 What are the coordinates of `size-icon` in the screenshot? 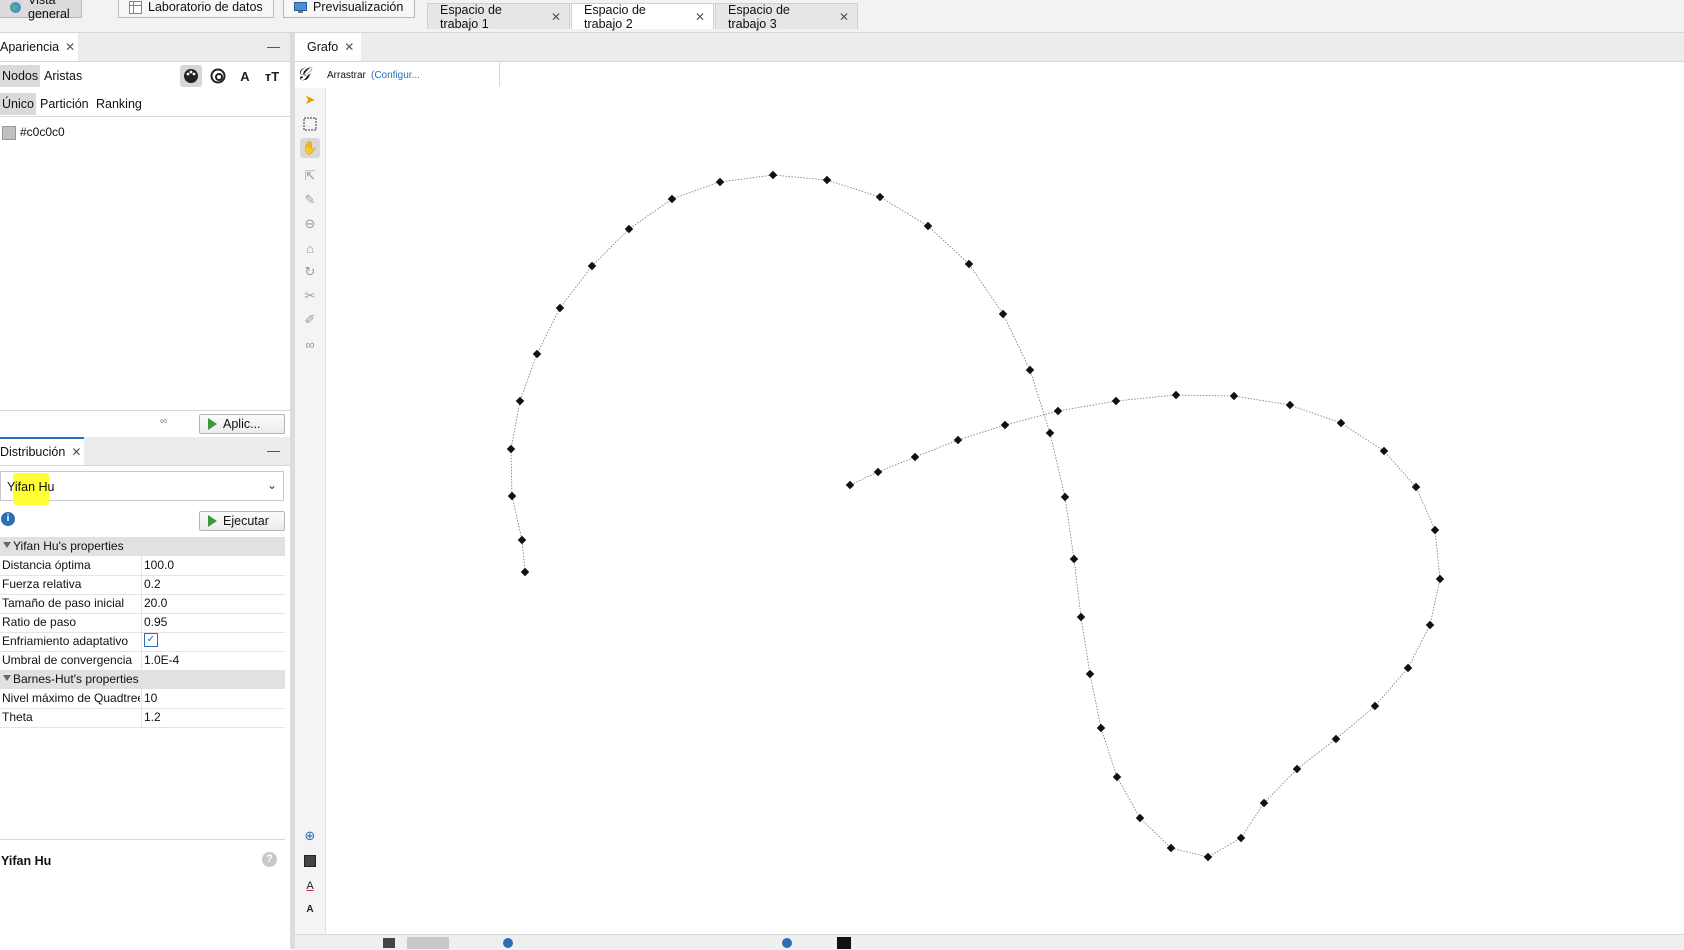 It's located at (218, 76).